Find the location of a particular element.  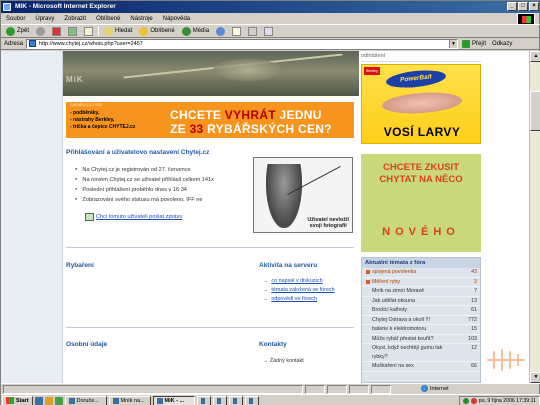

clock: po, 9 října 2006 17:39:11 is located at coordinates (507, 401).